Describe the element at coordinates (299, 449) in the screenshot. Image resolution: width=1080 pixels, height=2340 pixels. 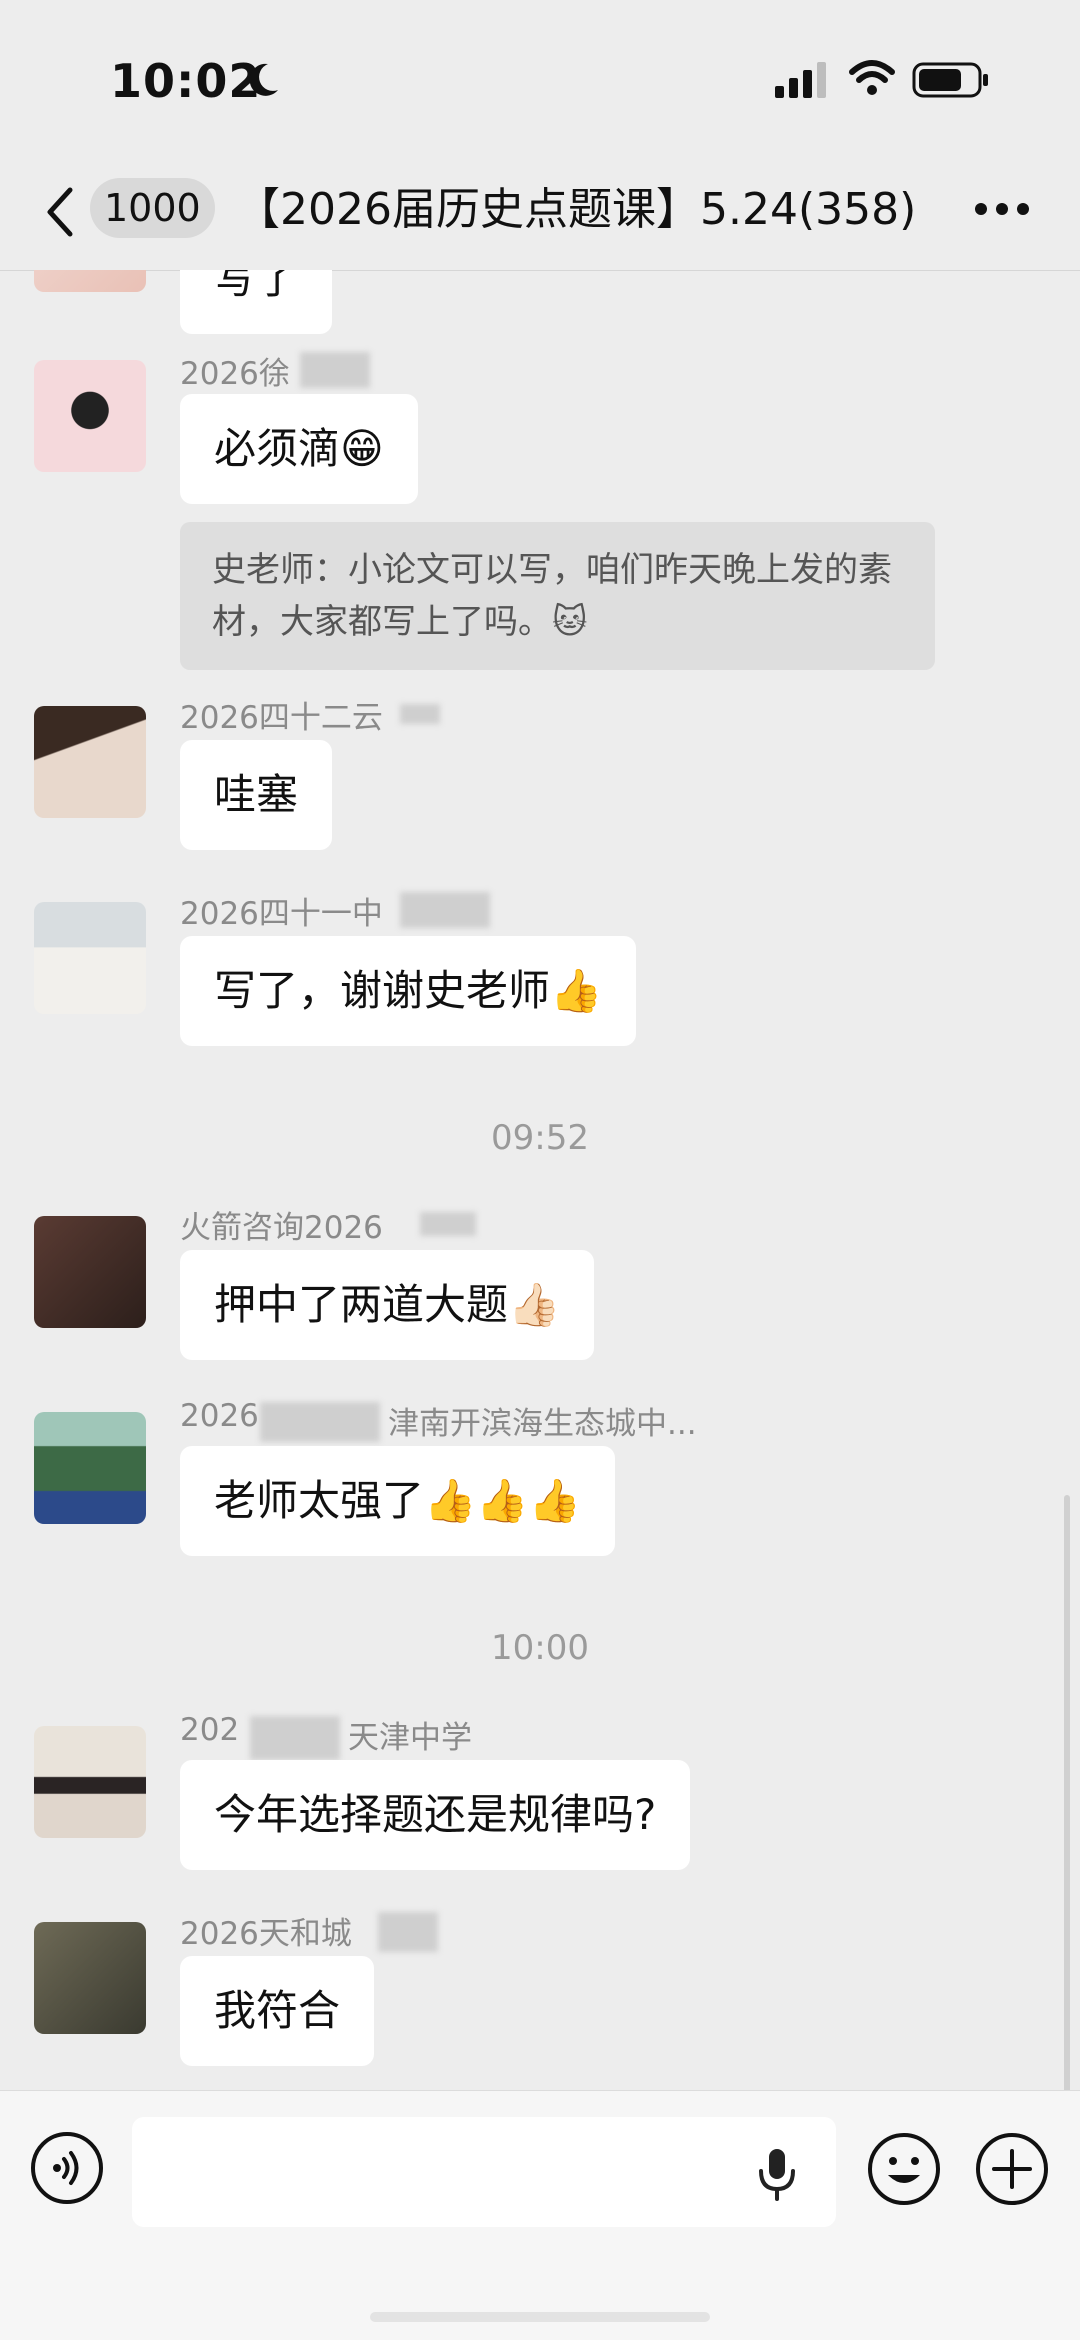
I see `message-bubble: 必须滴😁` at that location.